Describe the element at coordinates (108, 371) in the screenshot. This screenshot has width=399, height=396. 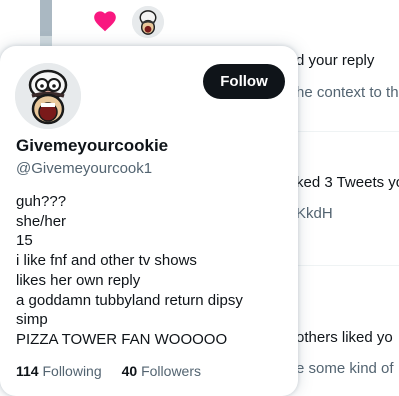
I see `follow-stats: 114 Following 40 Followers` at that location.